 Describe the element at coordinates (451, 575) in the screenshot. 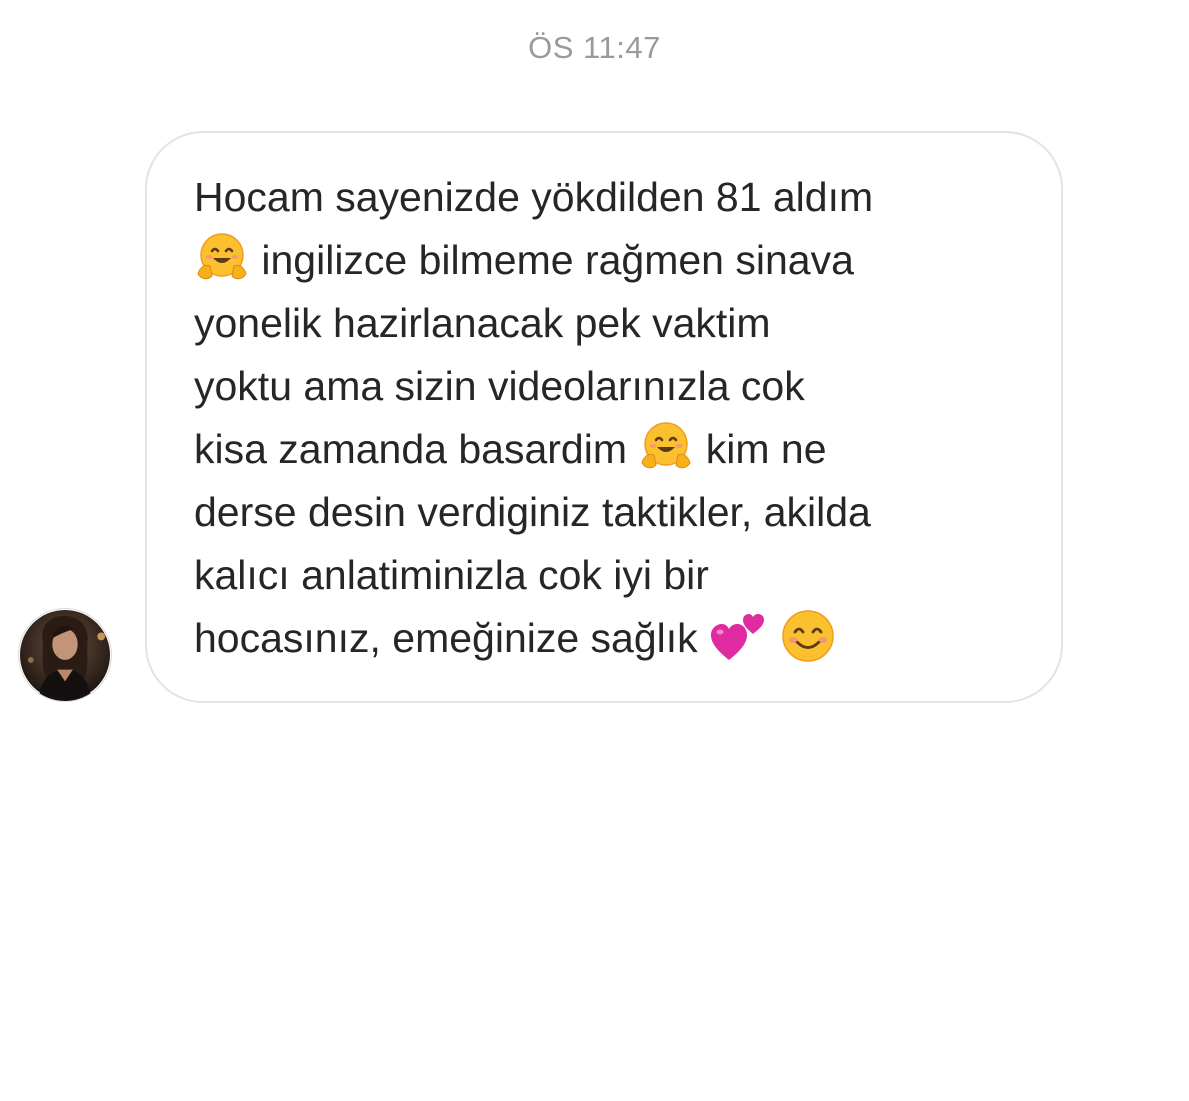

I see `message-line-7: kalıcı anlatiminizla cok iyi bir` at that location.